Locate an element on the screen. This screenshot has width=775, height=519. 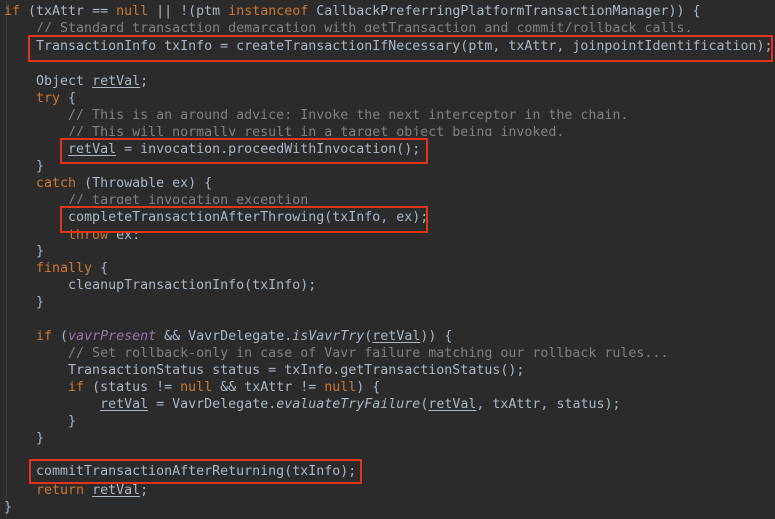
code-line-4: Object retVal; is located at coordinates (76, 81).